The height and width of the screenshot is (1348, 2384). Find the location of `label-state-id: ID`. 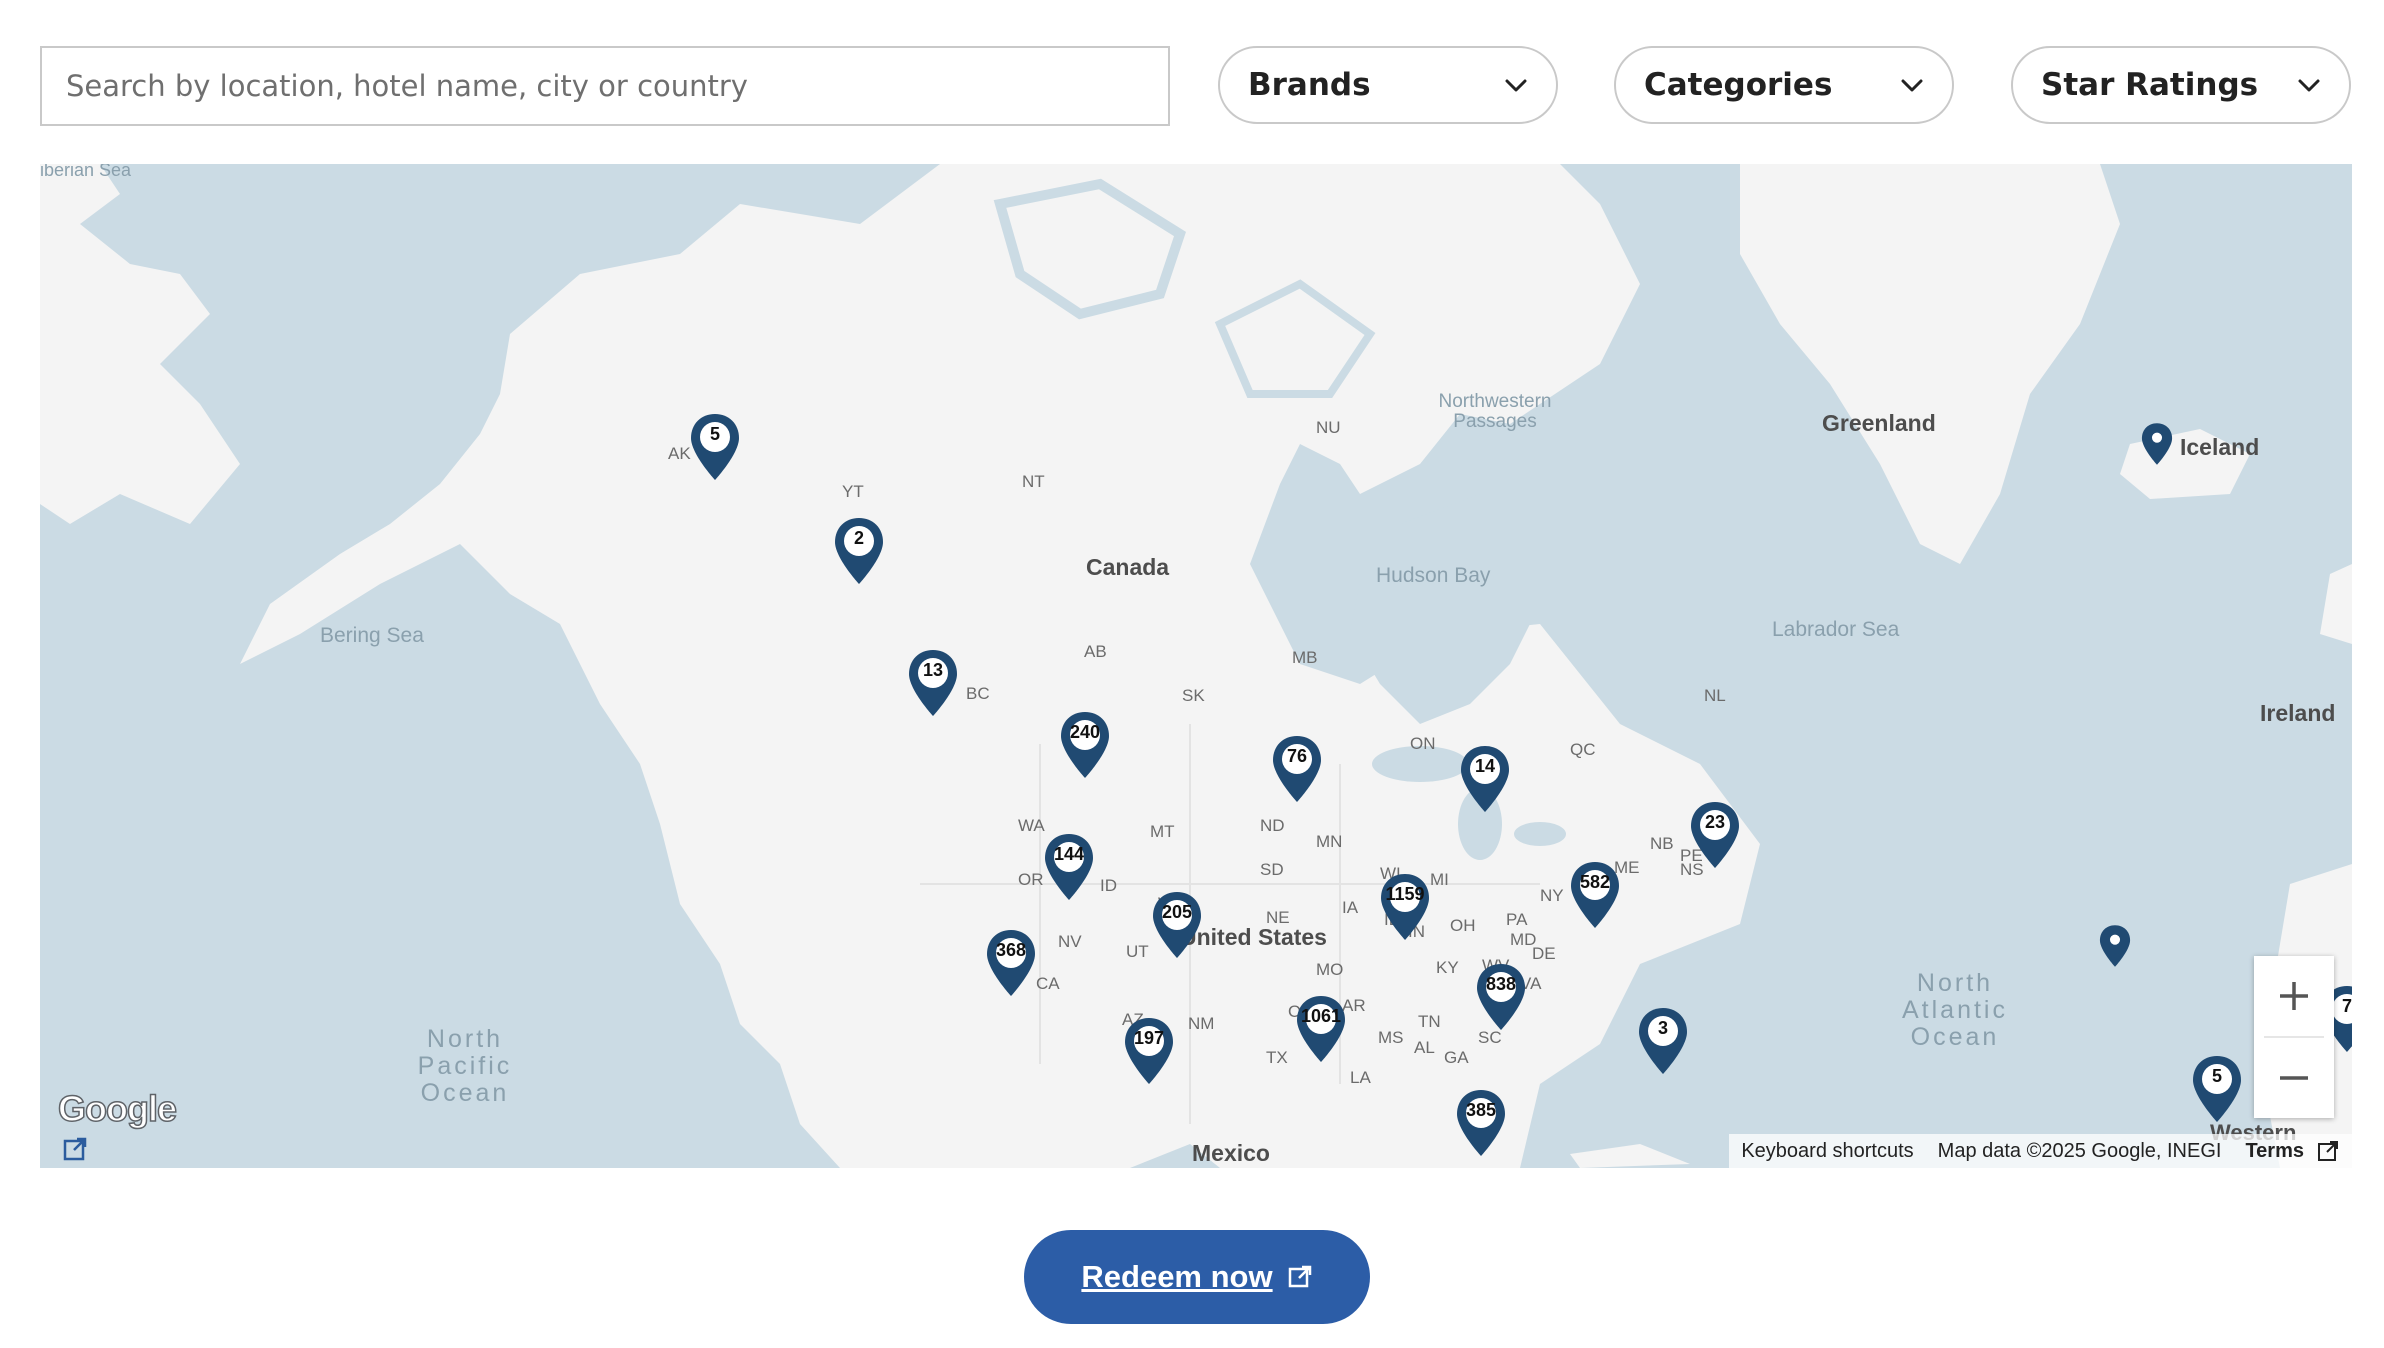

label-state-id: ID is located at coordinates (1108, 885).